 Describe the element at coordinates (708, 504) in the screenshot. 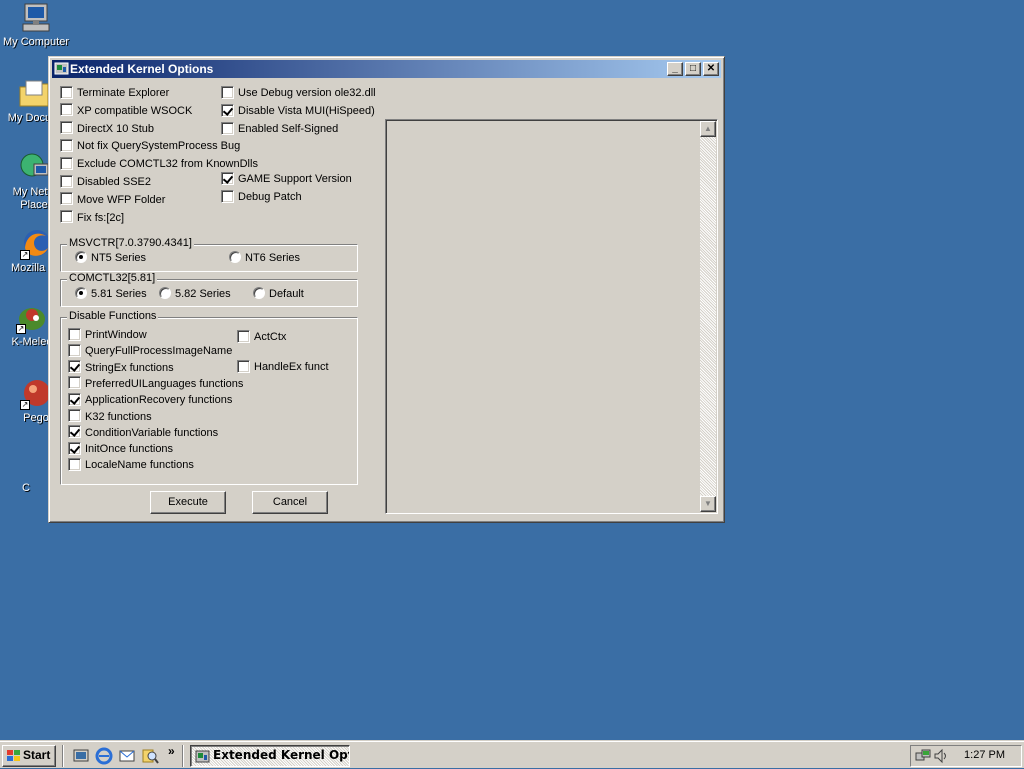

I see `scroll-down-button: ▼` at that location.